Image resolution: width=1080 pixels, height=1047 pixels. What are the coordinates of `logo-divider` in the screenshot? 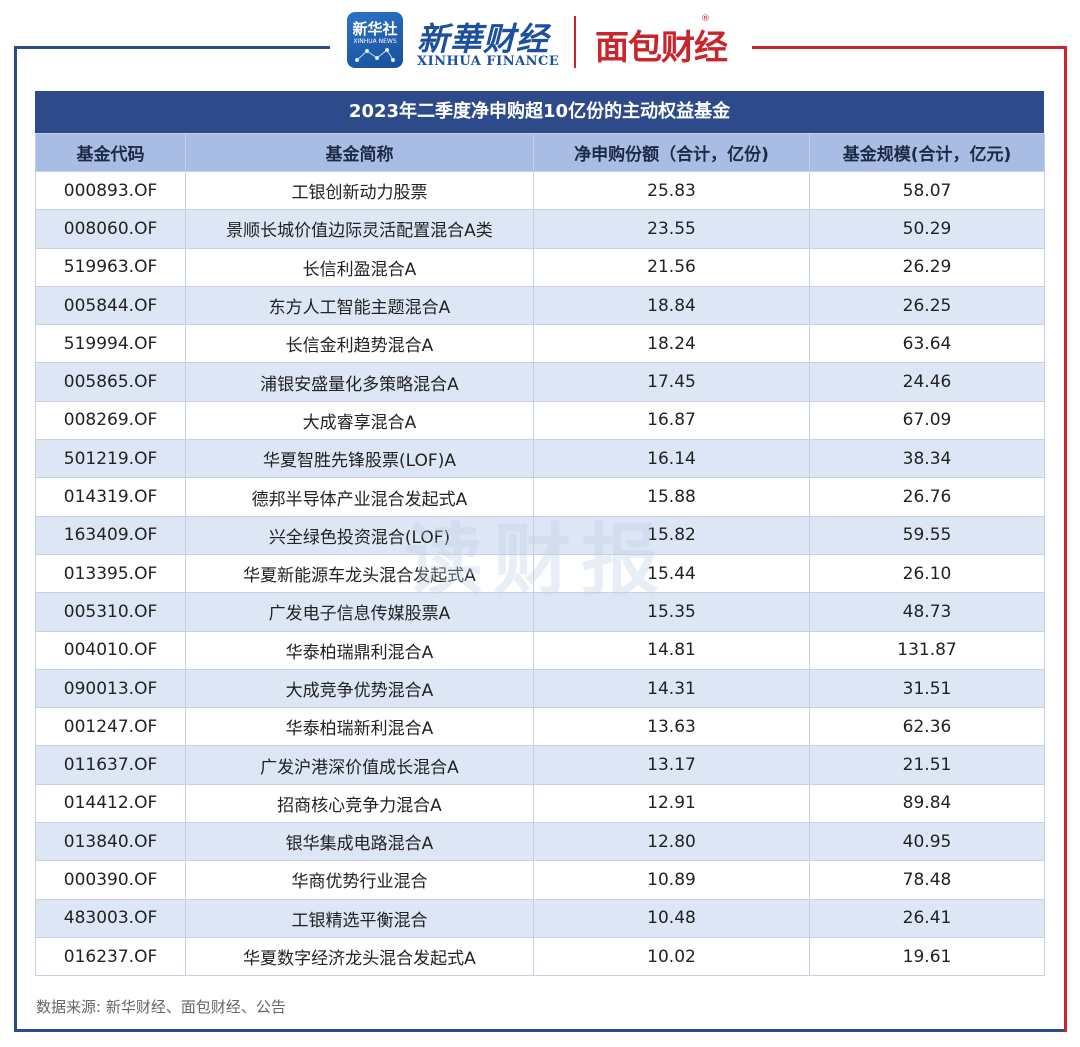 It's located at (575, 42).